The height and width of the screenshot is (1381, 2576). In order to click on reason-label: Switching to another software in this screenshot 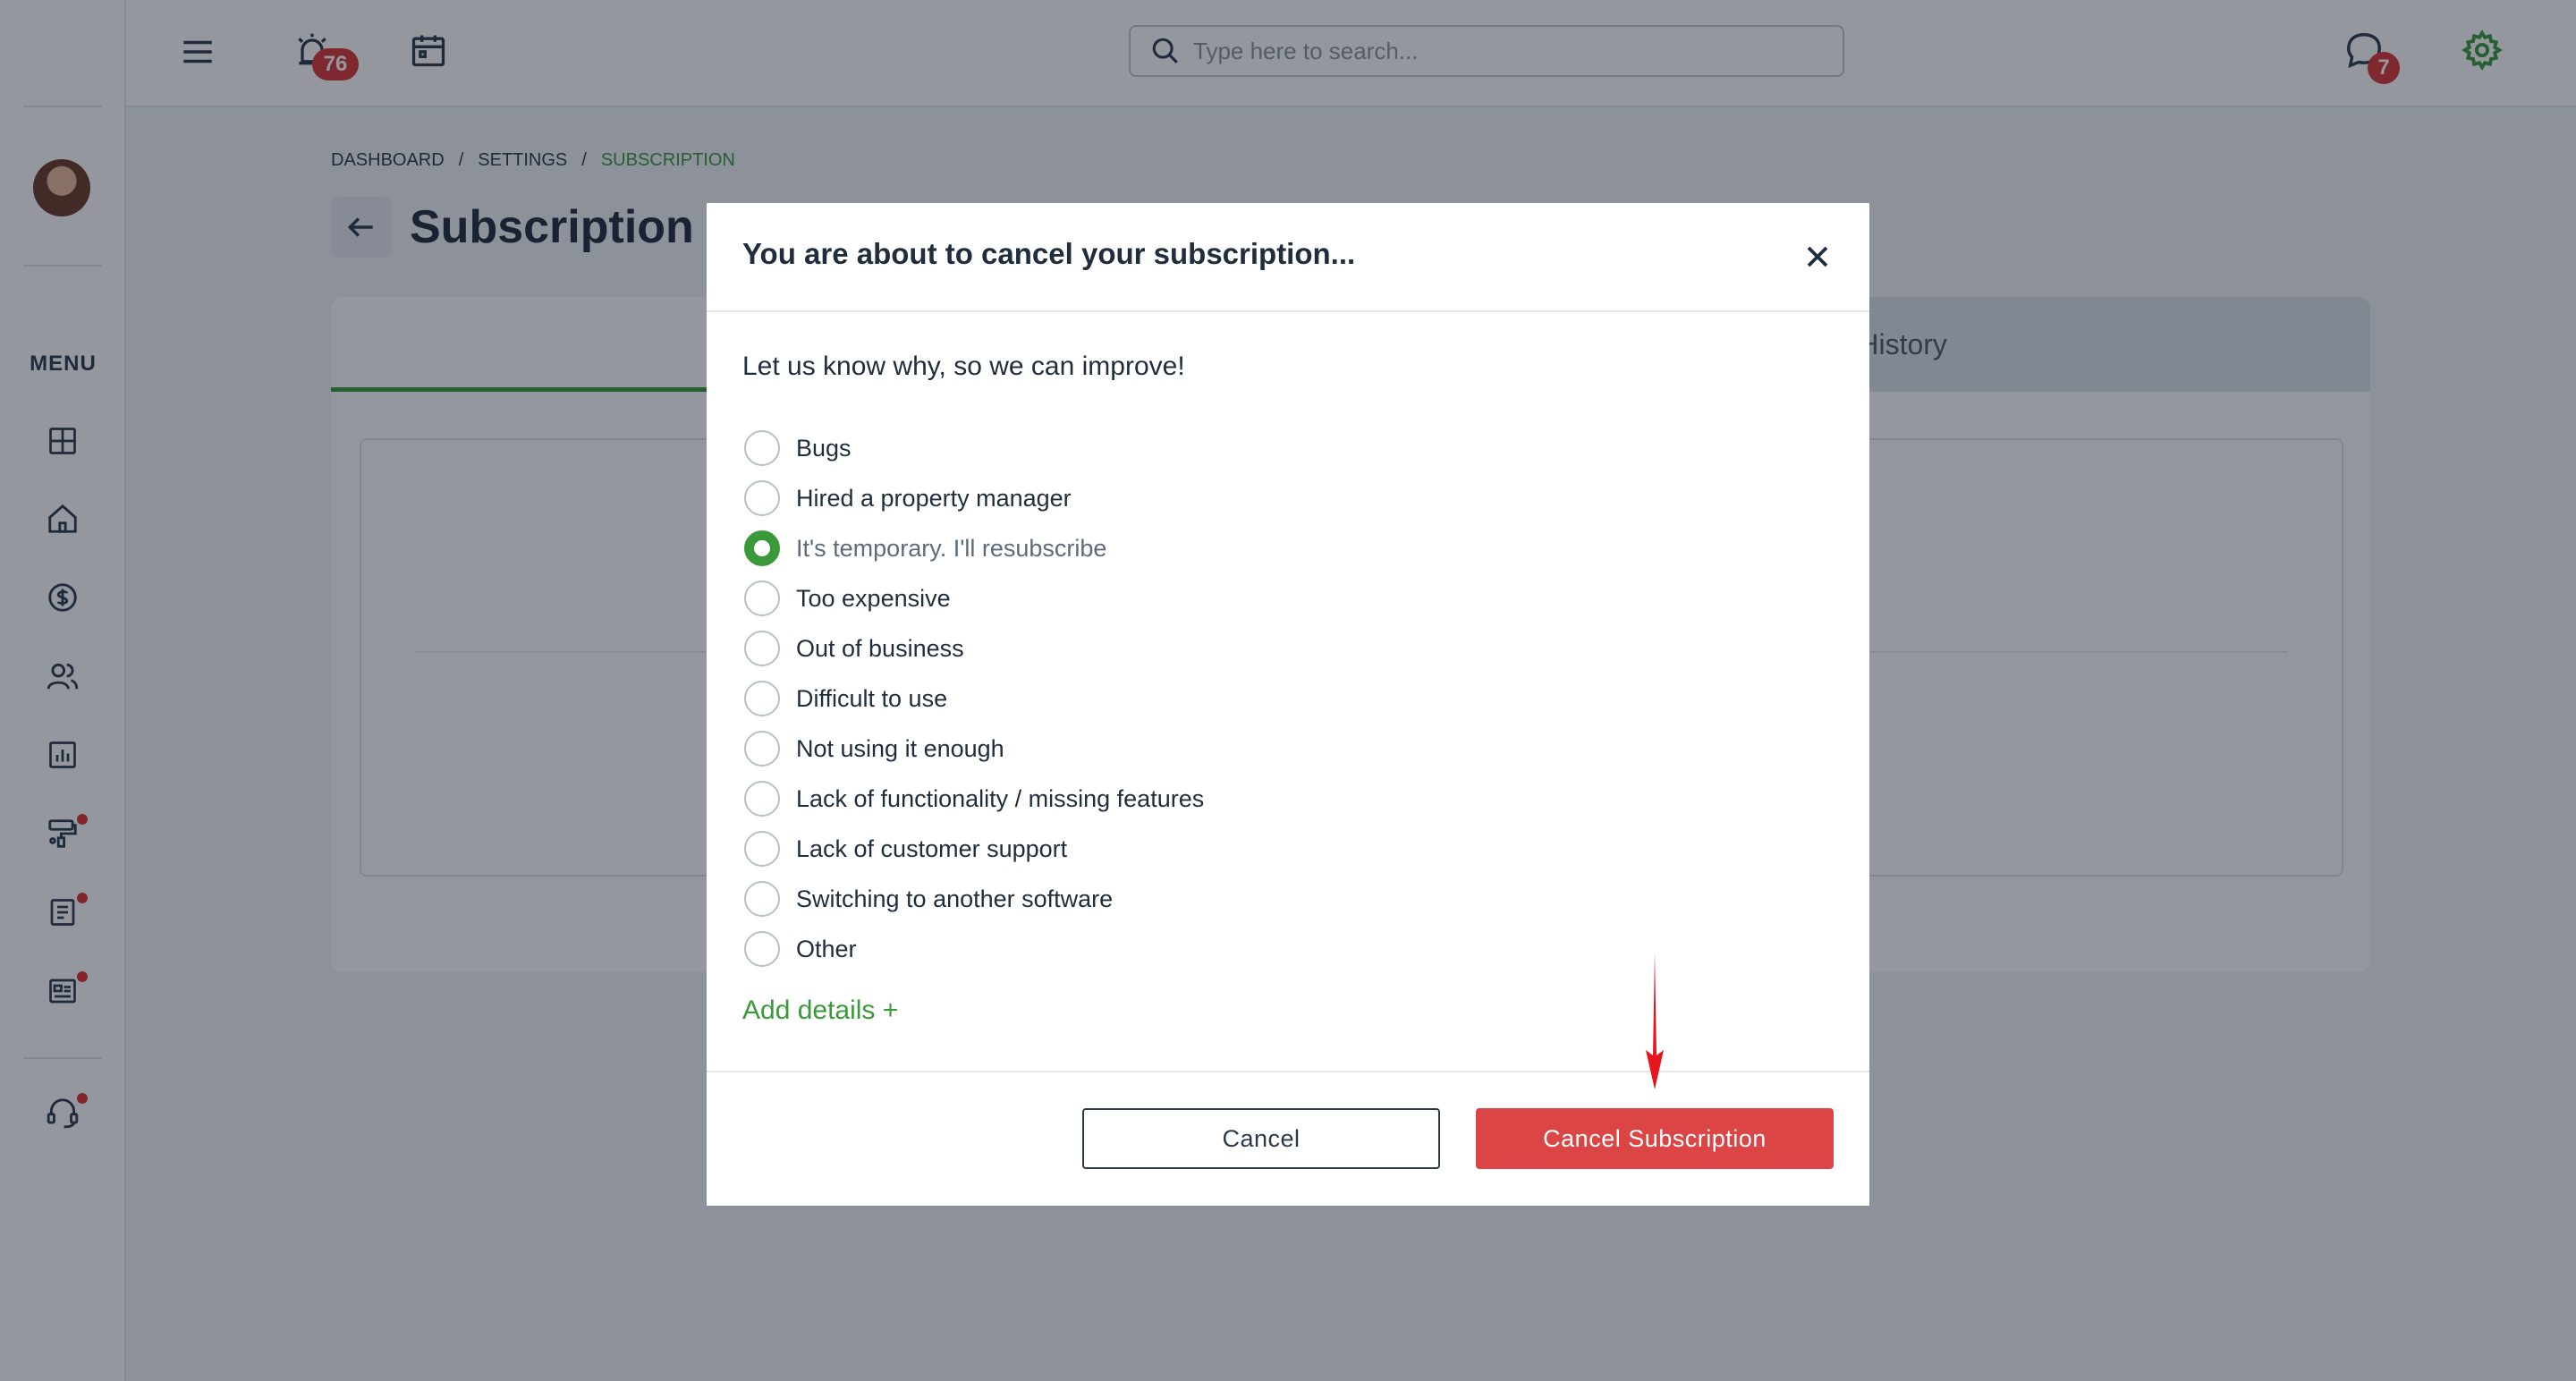, I will do `click(955, 898)`.